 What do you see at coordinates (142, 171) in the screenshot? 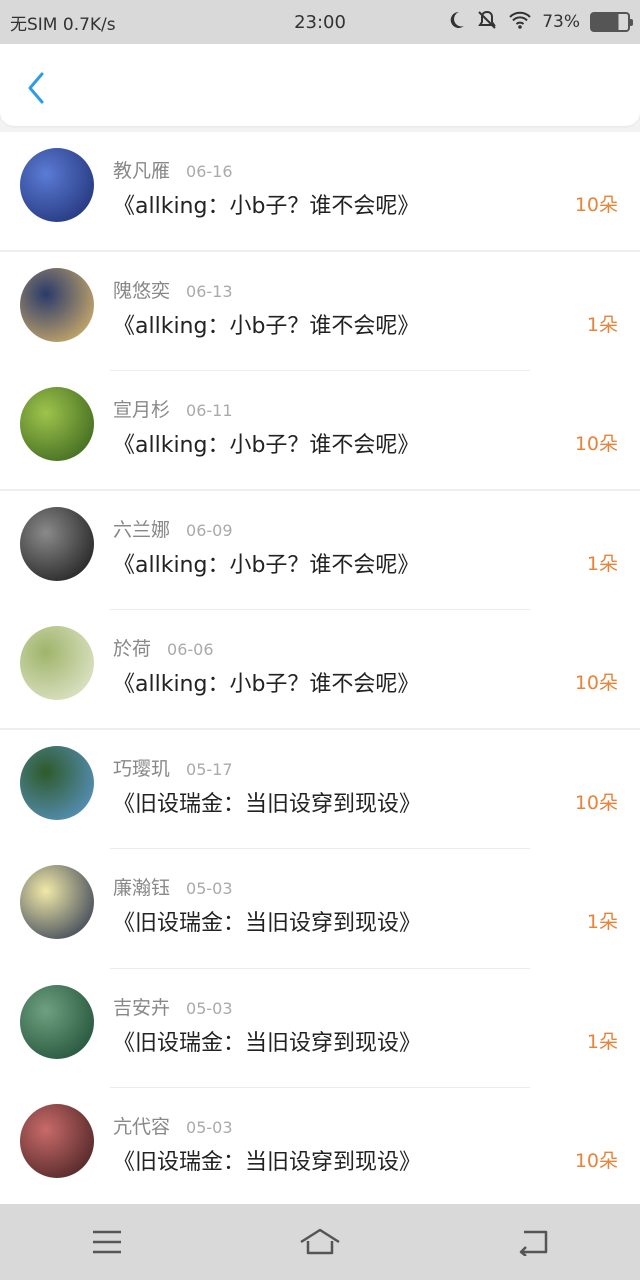
I see `user-name: 教凡雁` at bounding box center [142, 171].